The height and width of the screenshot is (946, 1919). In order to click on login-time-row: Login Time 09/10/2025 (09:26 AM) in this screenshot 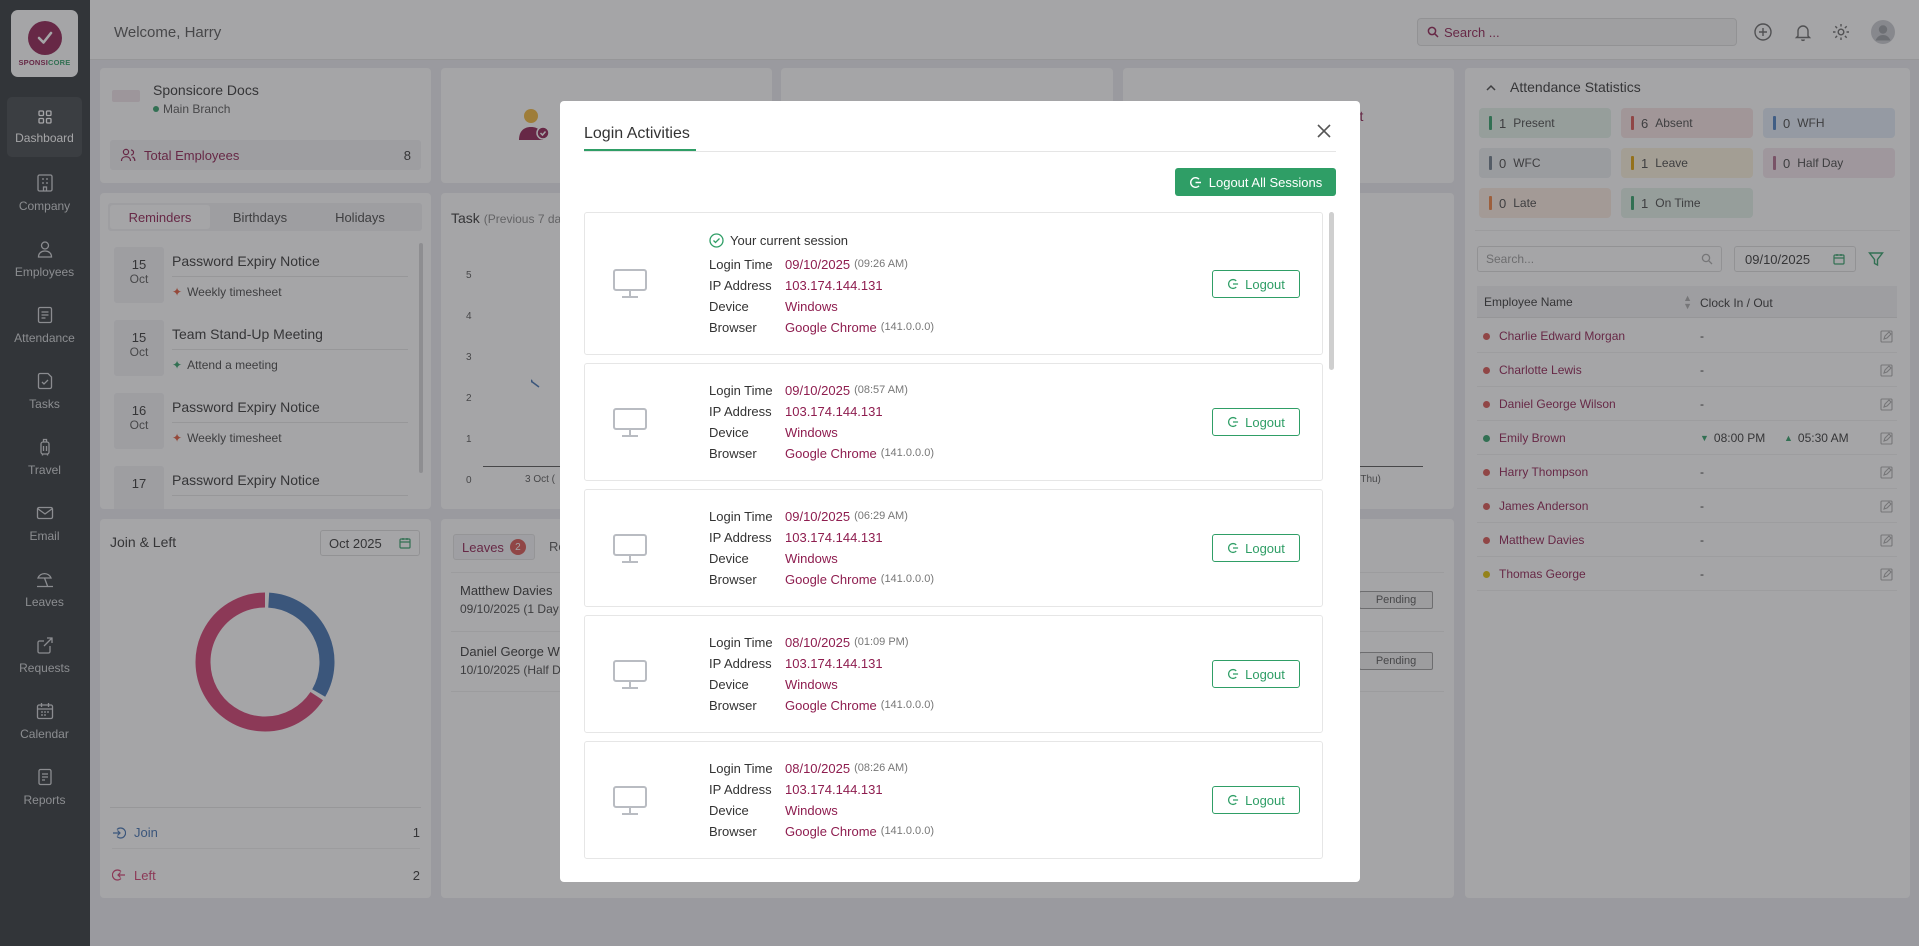, I will do `click(808, 264)`.